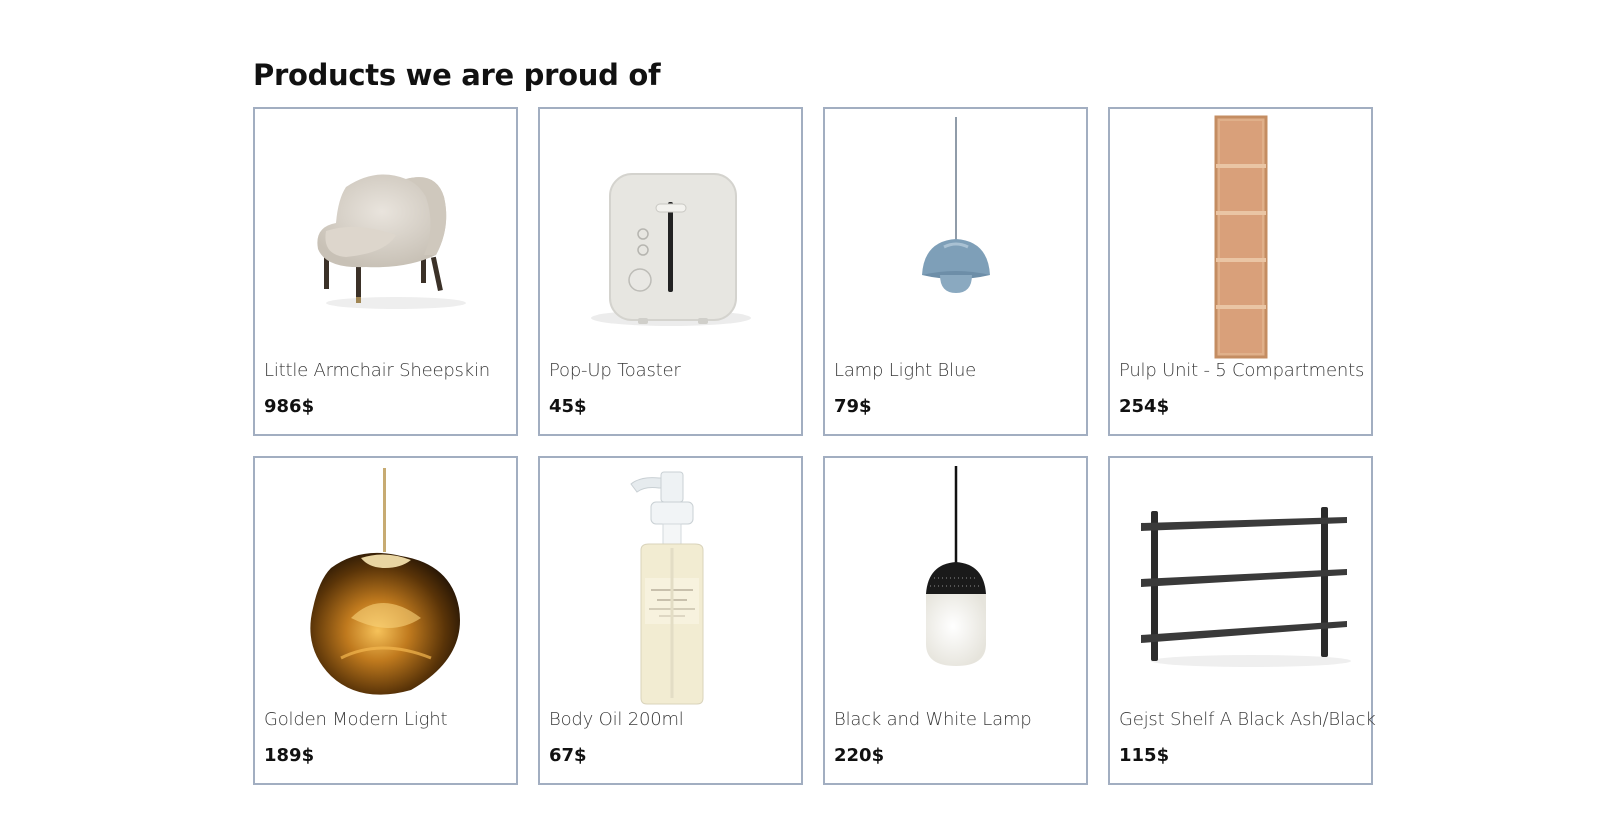 The image size is (1616, 829). Describe the element at coordinates (289, 406) in the screenshot. I see `product-price: 986$` at that location.